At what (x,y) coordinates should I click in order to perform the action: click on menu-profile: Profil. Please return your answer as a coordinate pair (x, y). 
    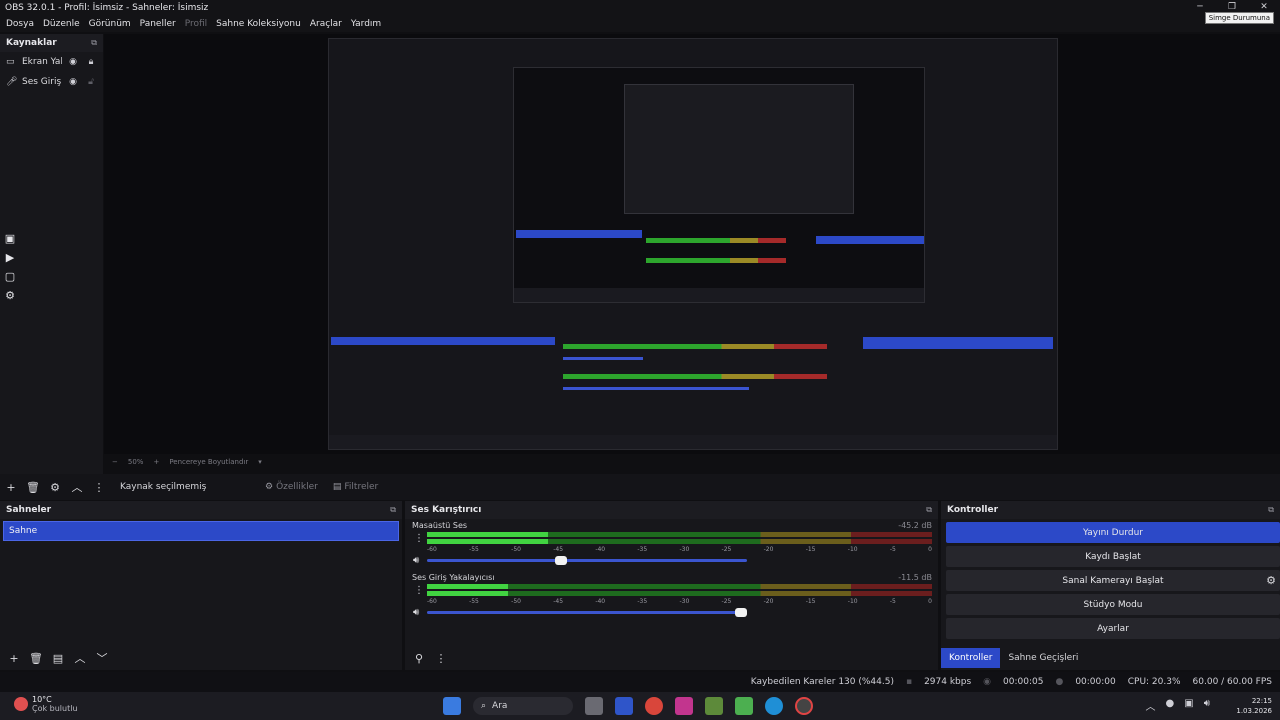
    Looking at the image, I should click on (196, 24).